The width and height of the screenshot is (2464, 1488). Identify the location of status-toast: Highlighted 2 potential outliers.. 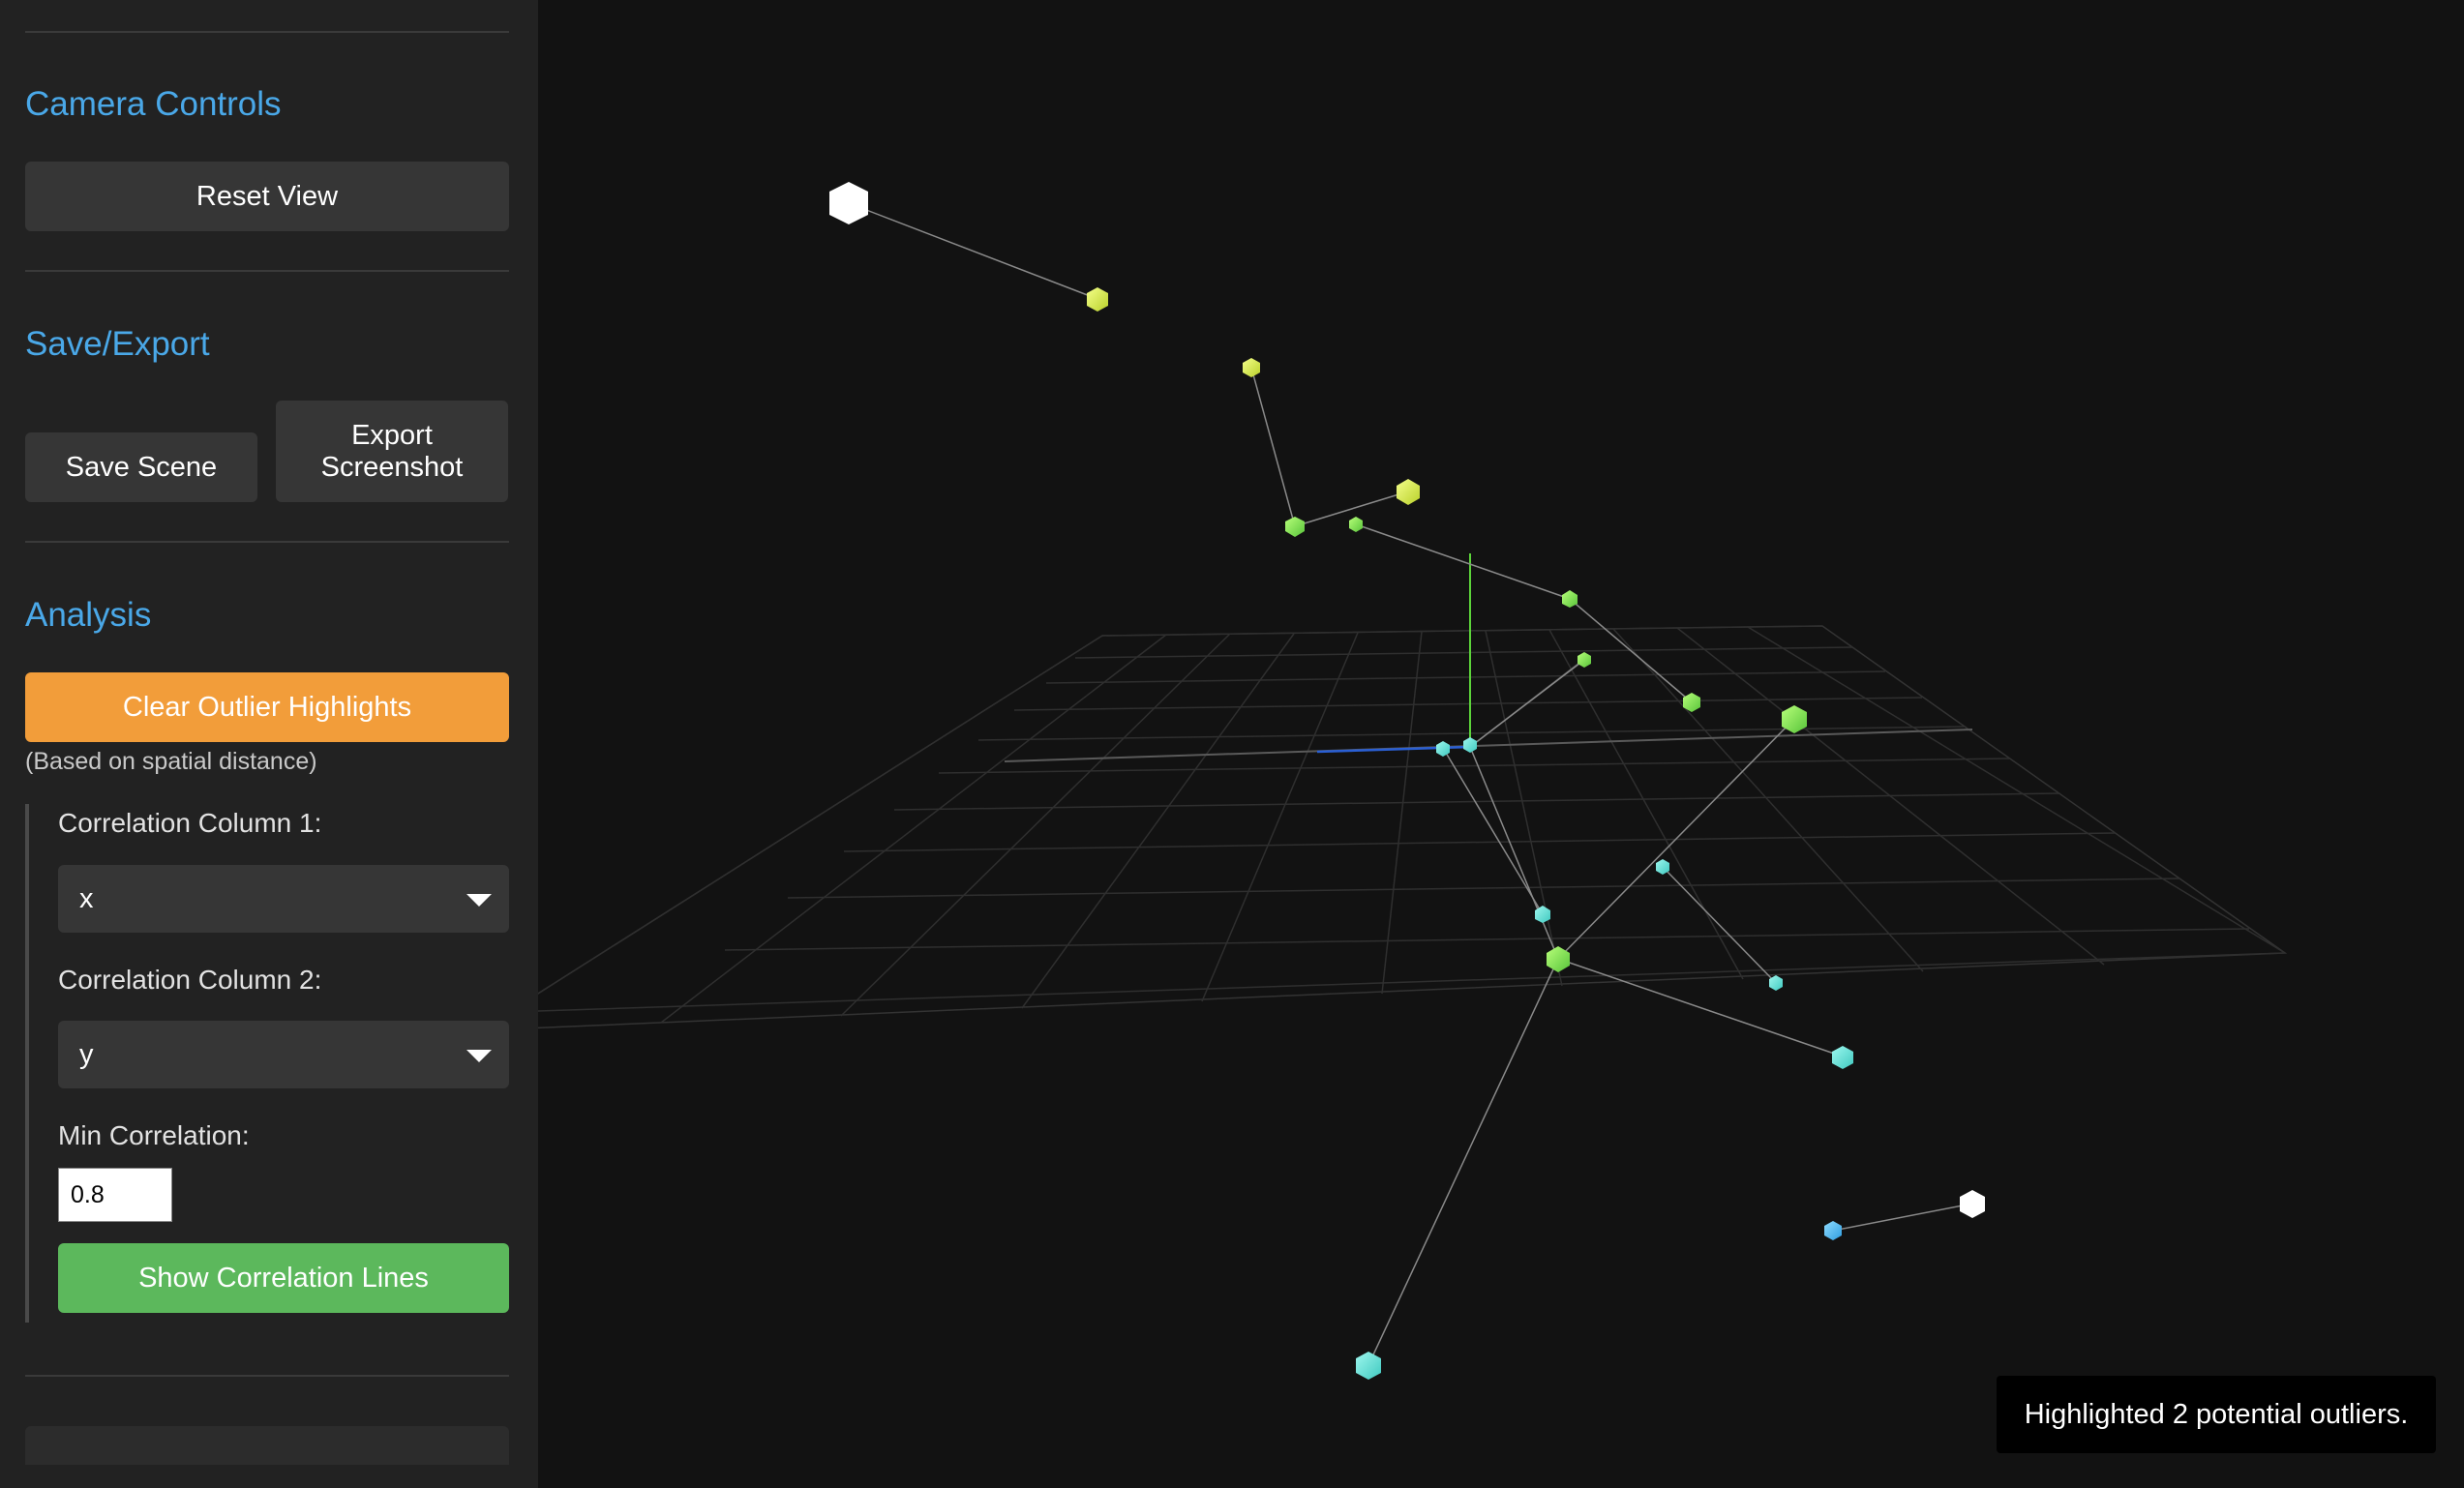
(2216, 1414).